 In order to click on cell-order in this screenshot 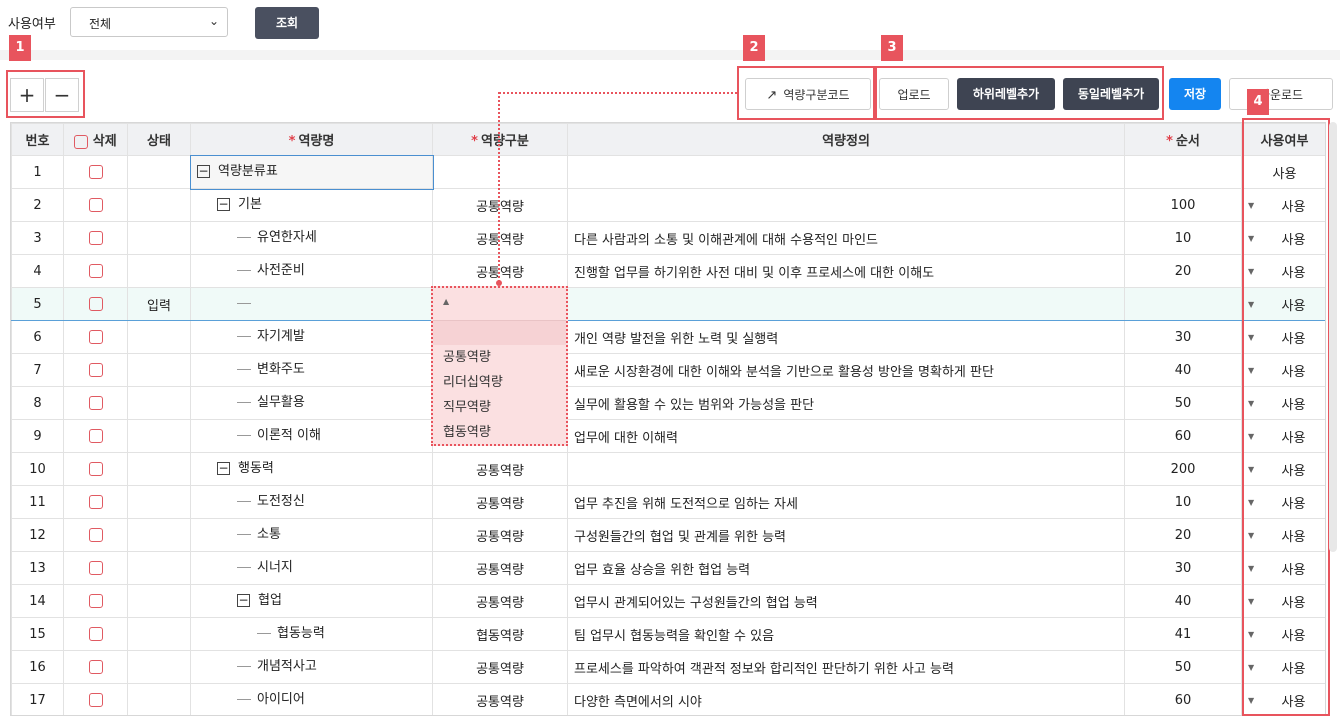, I will do `click(1183, 304)`.